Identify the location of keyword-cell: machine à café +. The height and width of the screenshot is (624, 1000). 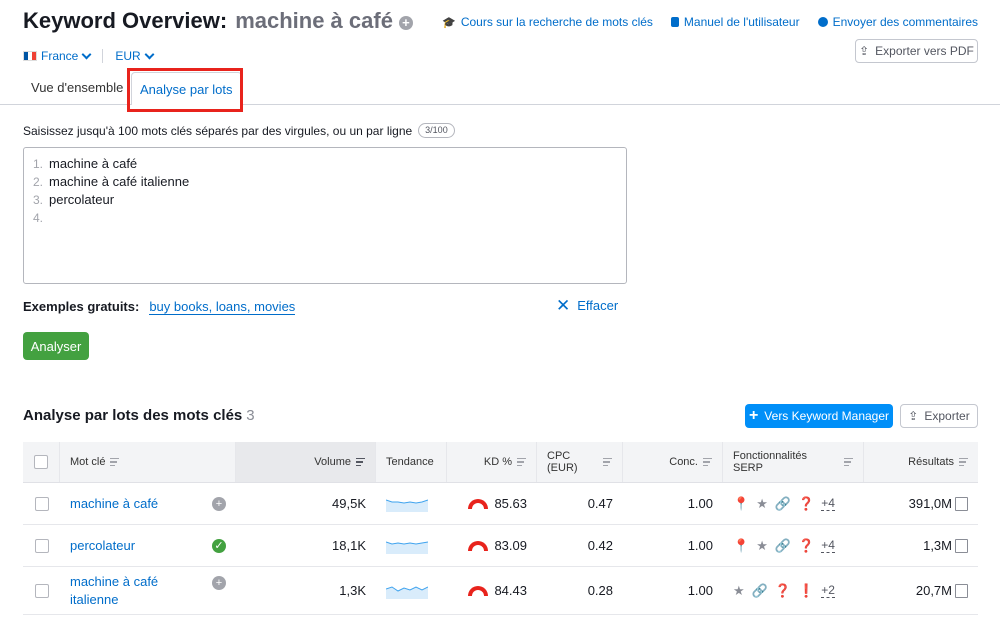
(148, 503).